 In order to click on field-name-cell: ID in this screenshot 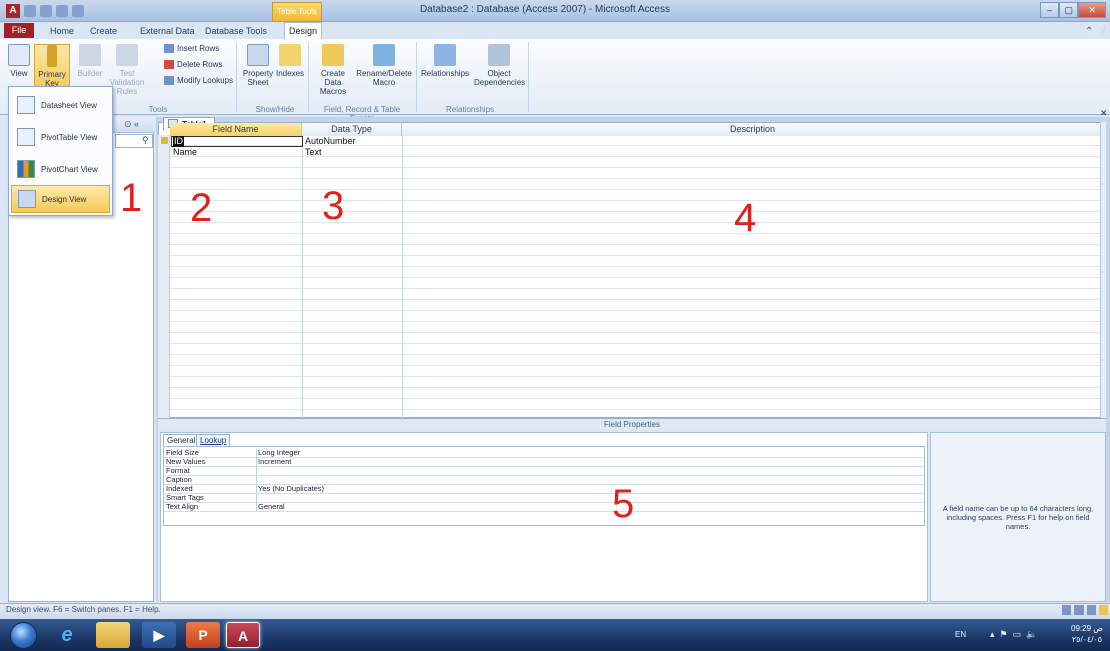, I will do `click(178, 141)`.